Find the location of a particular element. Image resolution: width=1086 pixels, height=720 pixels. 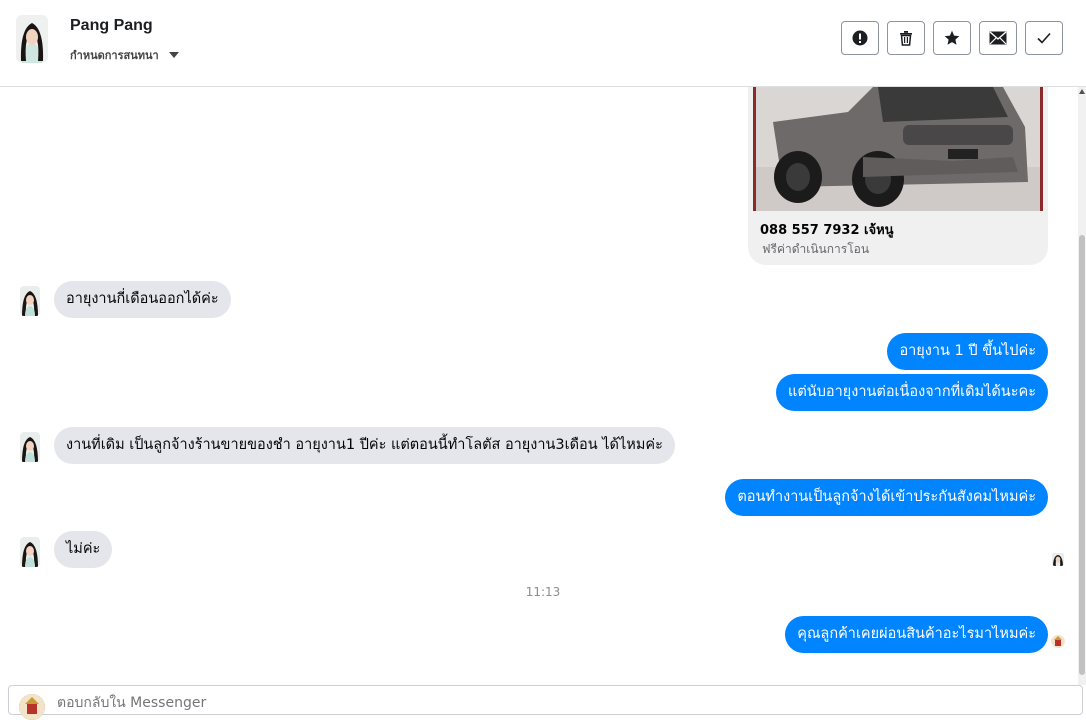

header-actions is located at coordinates (952, 38).